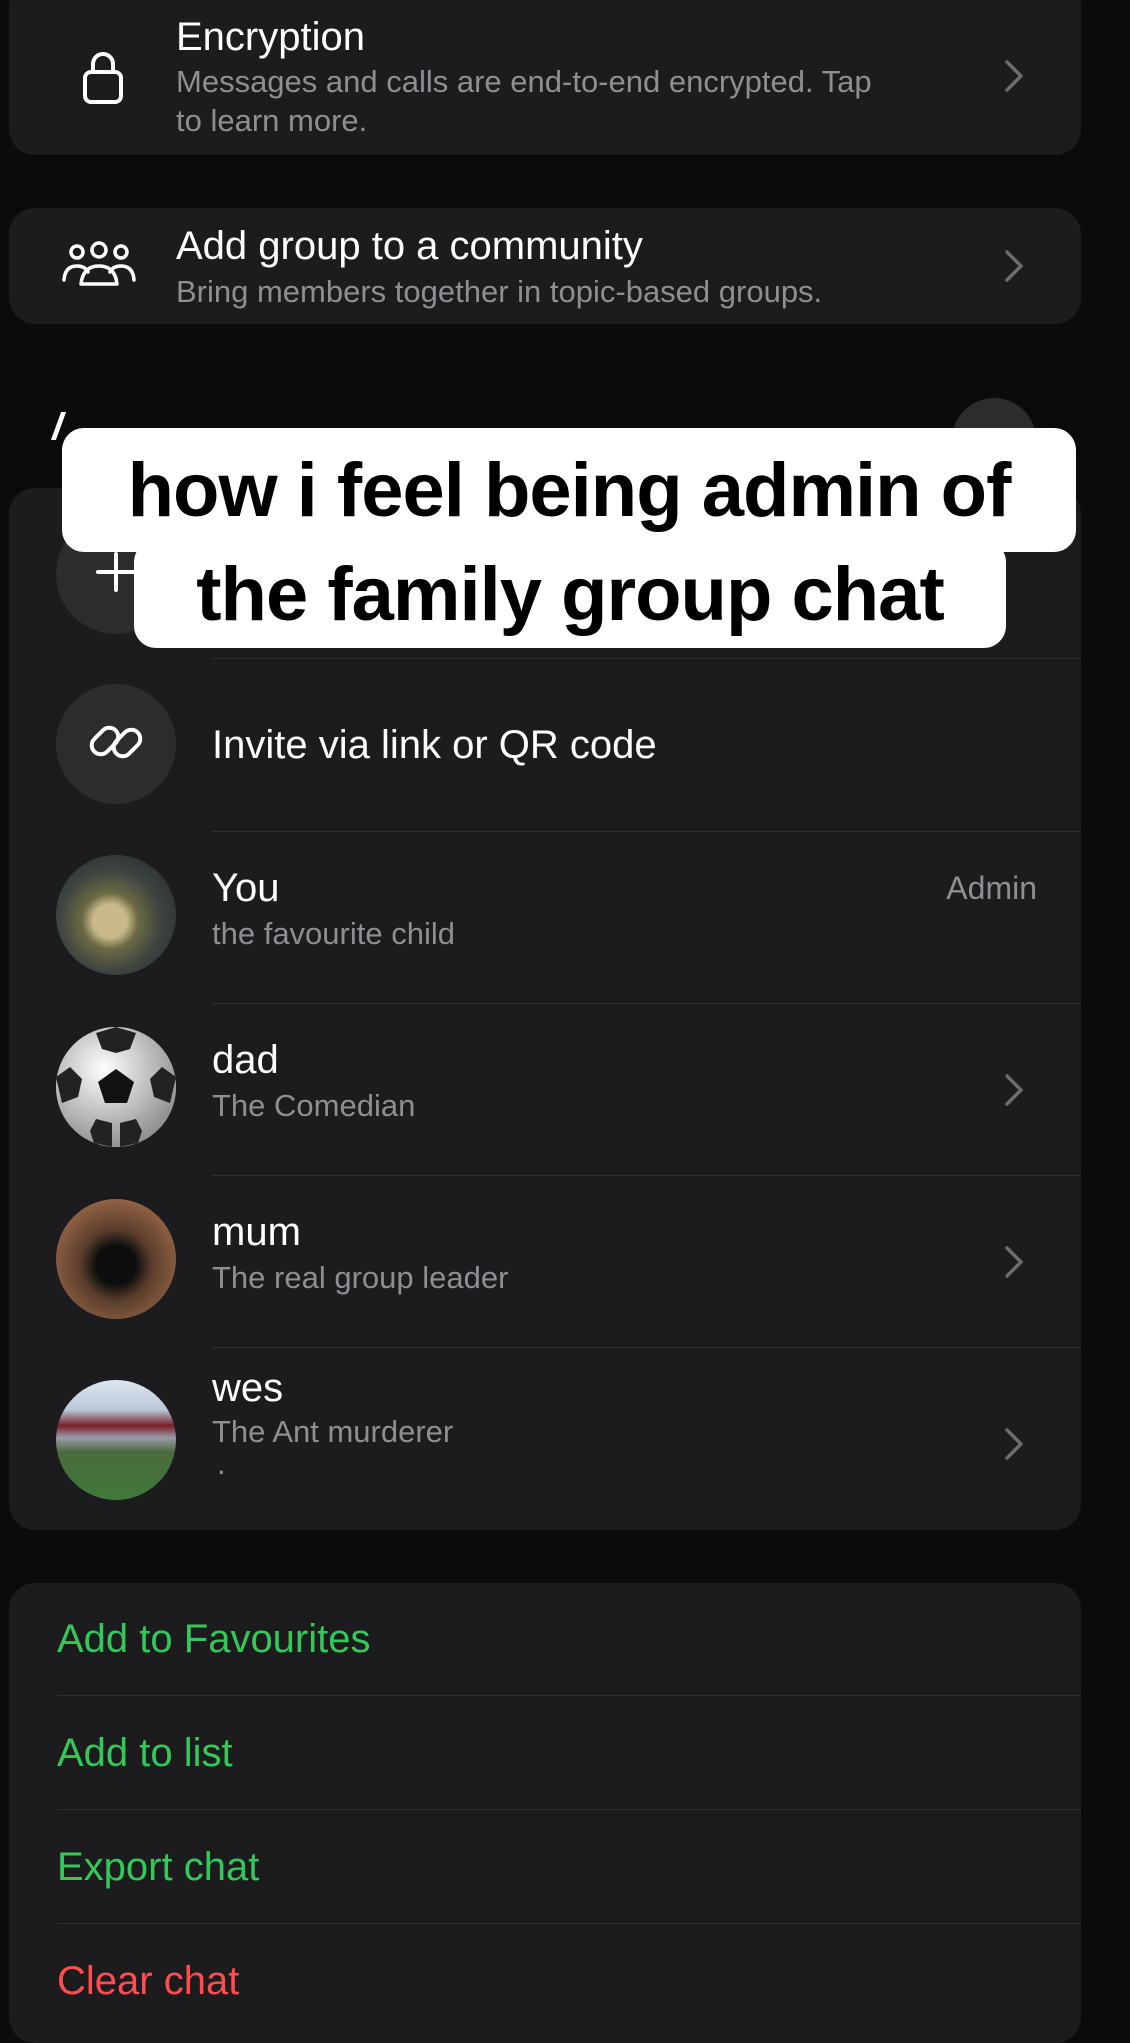 This screenshot has height=2043, width=1130. Describe the element at coordinates (991, 888) in the screenshot. I see `admin-badge: Admin` at that location.